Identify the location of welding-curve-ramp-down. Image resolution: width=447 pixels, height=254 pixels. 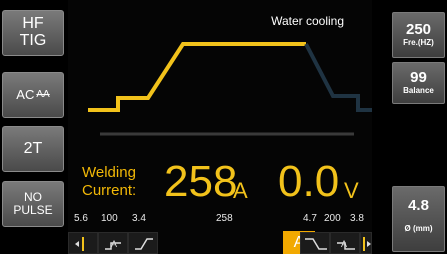
(338, 77).